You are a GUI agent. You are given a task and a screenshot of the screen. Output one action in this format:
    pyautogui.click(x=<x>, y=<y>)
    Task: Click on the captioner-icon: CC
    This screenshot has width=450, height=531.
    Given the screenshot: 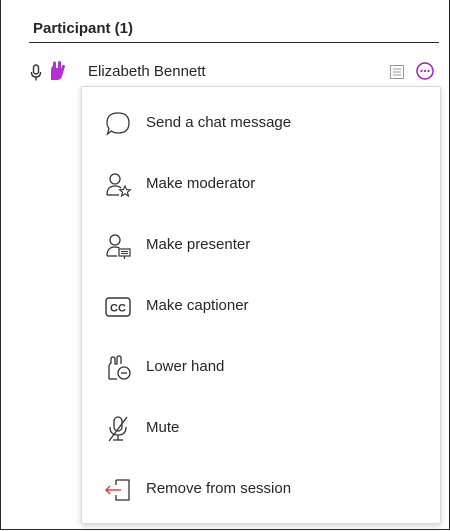 What is the action you would take?
    pyautogui.click(x=118, y=307)
    